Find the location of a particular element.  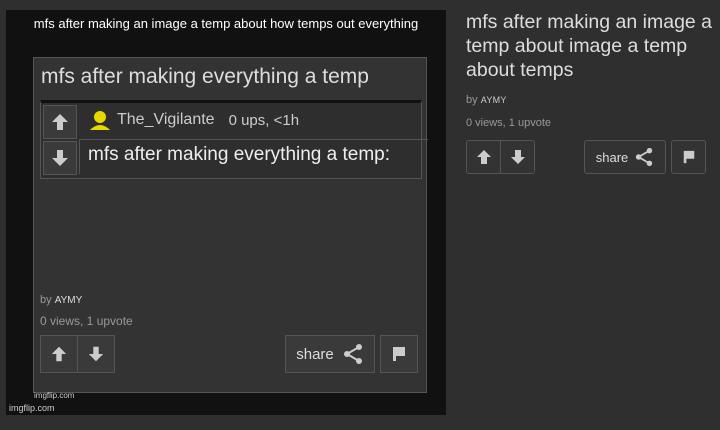

comment-vote-column is located at coordinates (60, 140).